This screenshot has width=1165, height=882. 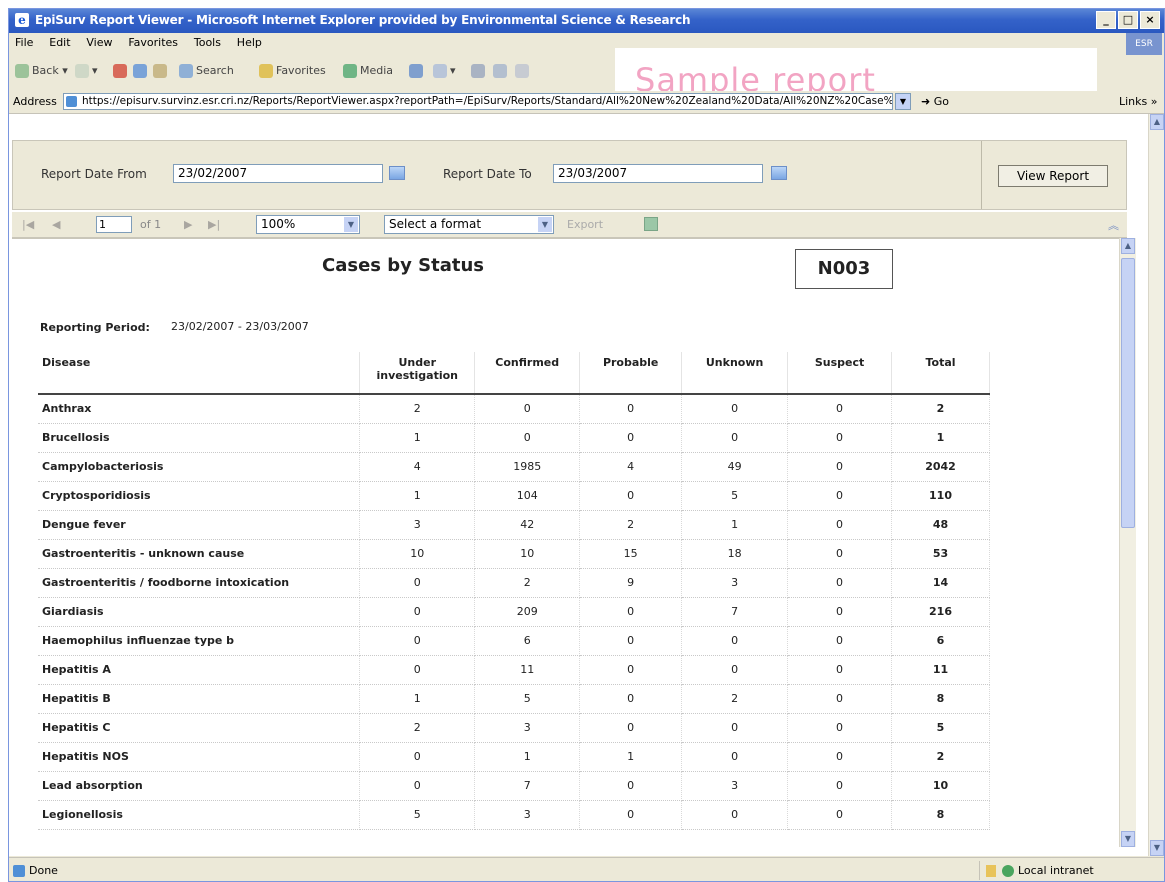 I want to click on links-button: Links », so click(x=1138, y=101).